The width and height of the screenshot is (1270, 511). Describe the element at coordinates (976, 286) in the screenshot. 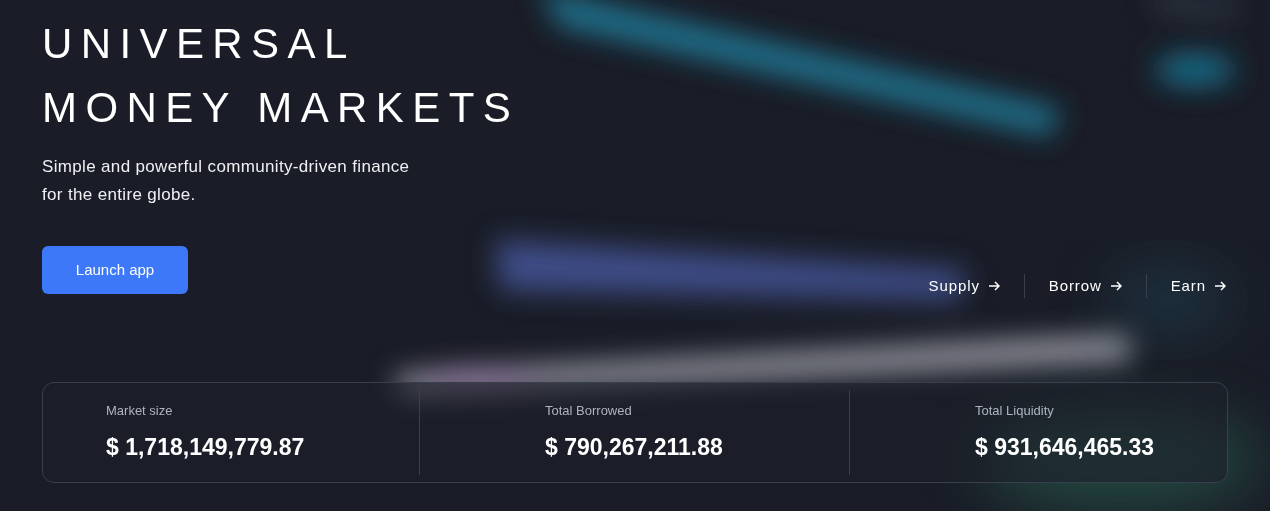

I see `nav-link: Supply` at that location.